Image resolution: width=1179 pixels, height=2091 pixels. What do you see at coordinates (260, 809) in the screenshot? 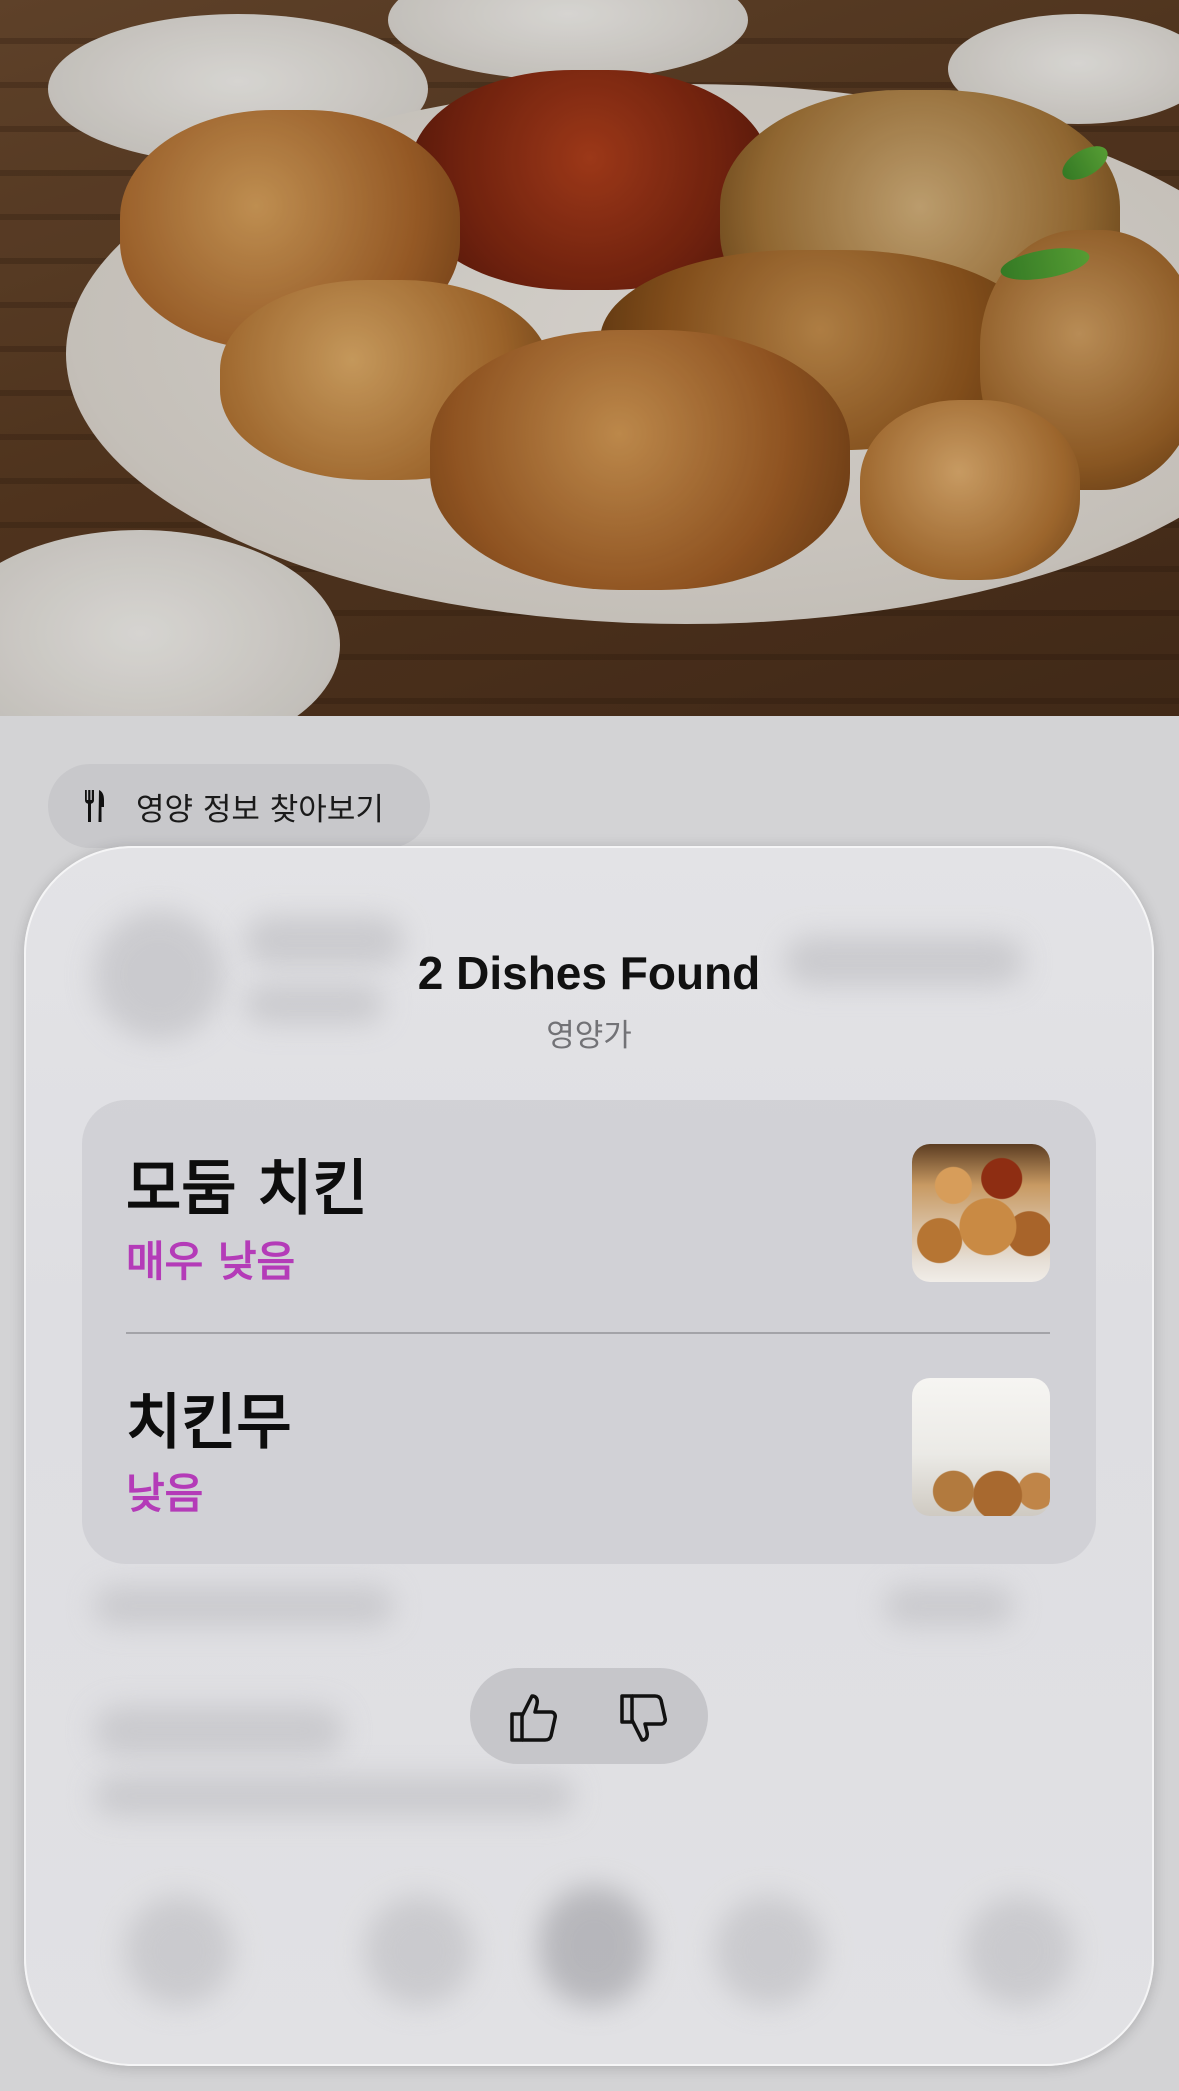
I see `lookup-nutrition-label: 영양 정보 찾아보기` at bounding box center [260, 809].